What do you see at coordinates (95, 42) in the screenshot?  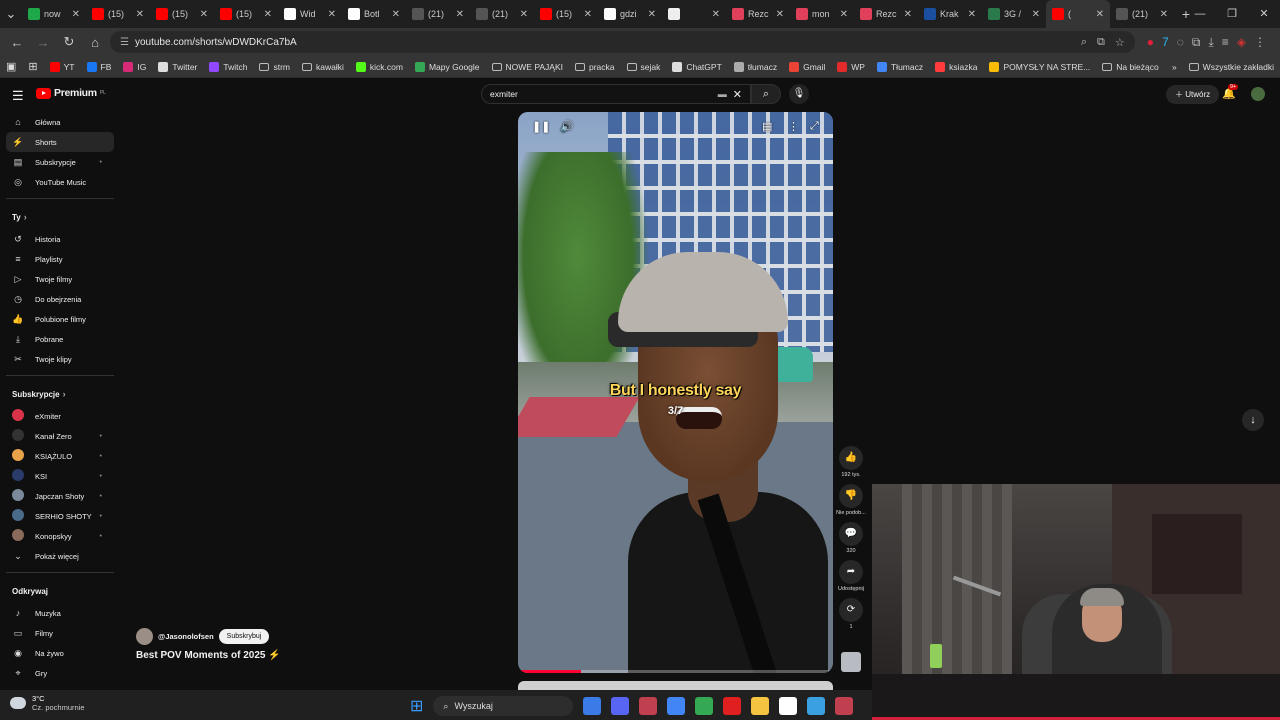 I see `home-button: ⌂` at bounding box center [95, 42].